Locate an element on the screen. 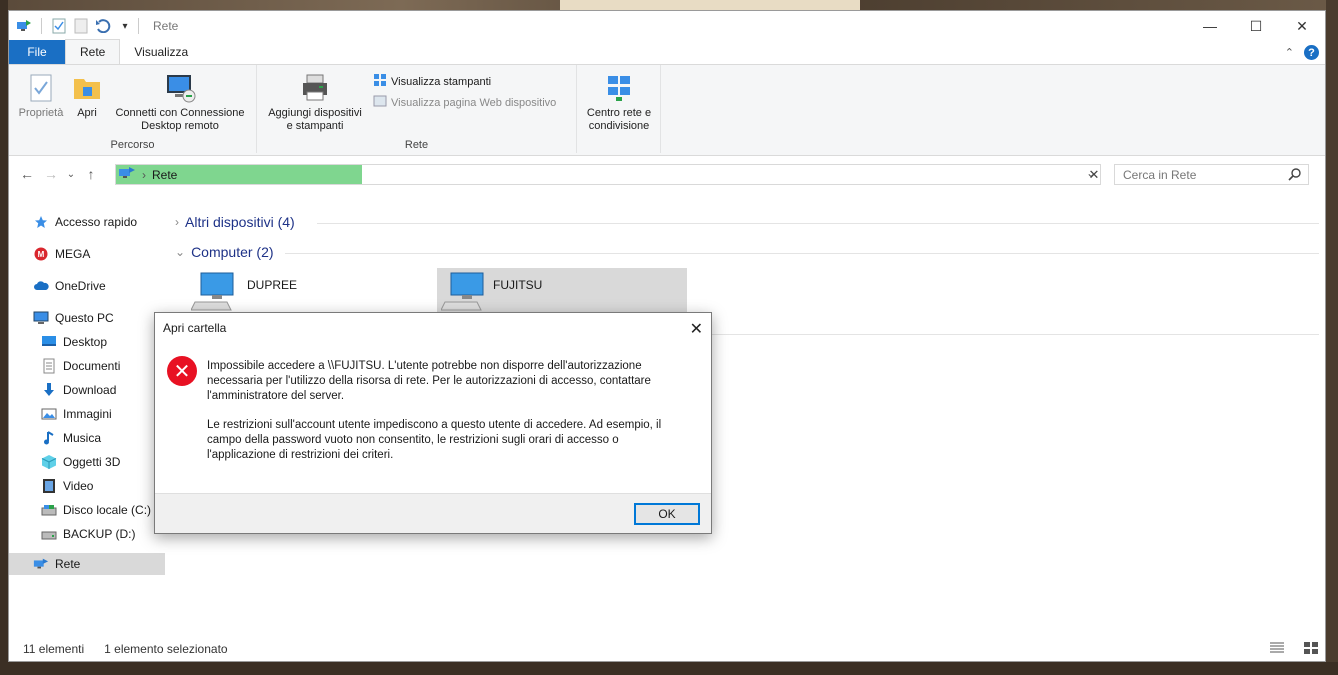  apri-label: Apri is located at coordinates (87, 113).